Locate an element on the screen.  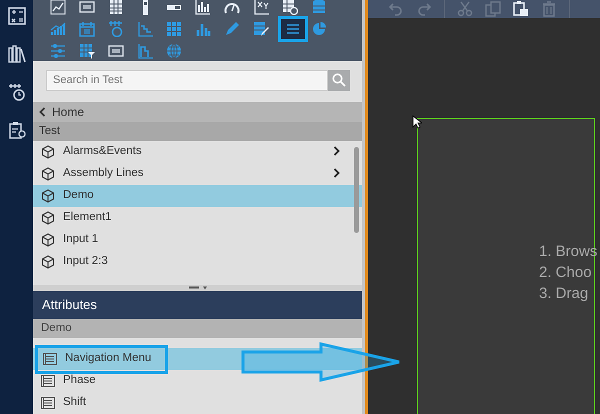
search-icon is located at coordinates (339, 80).